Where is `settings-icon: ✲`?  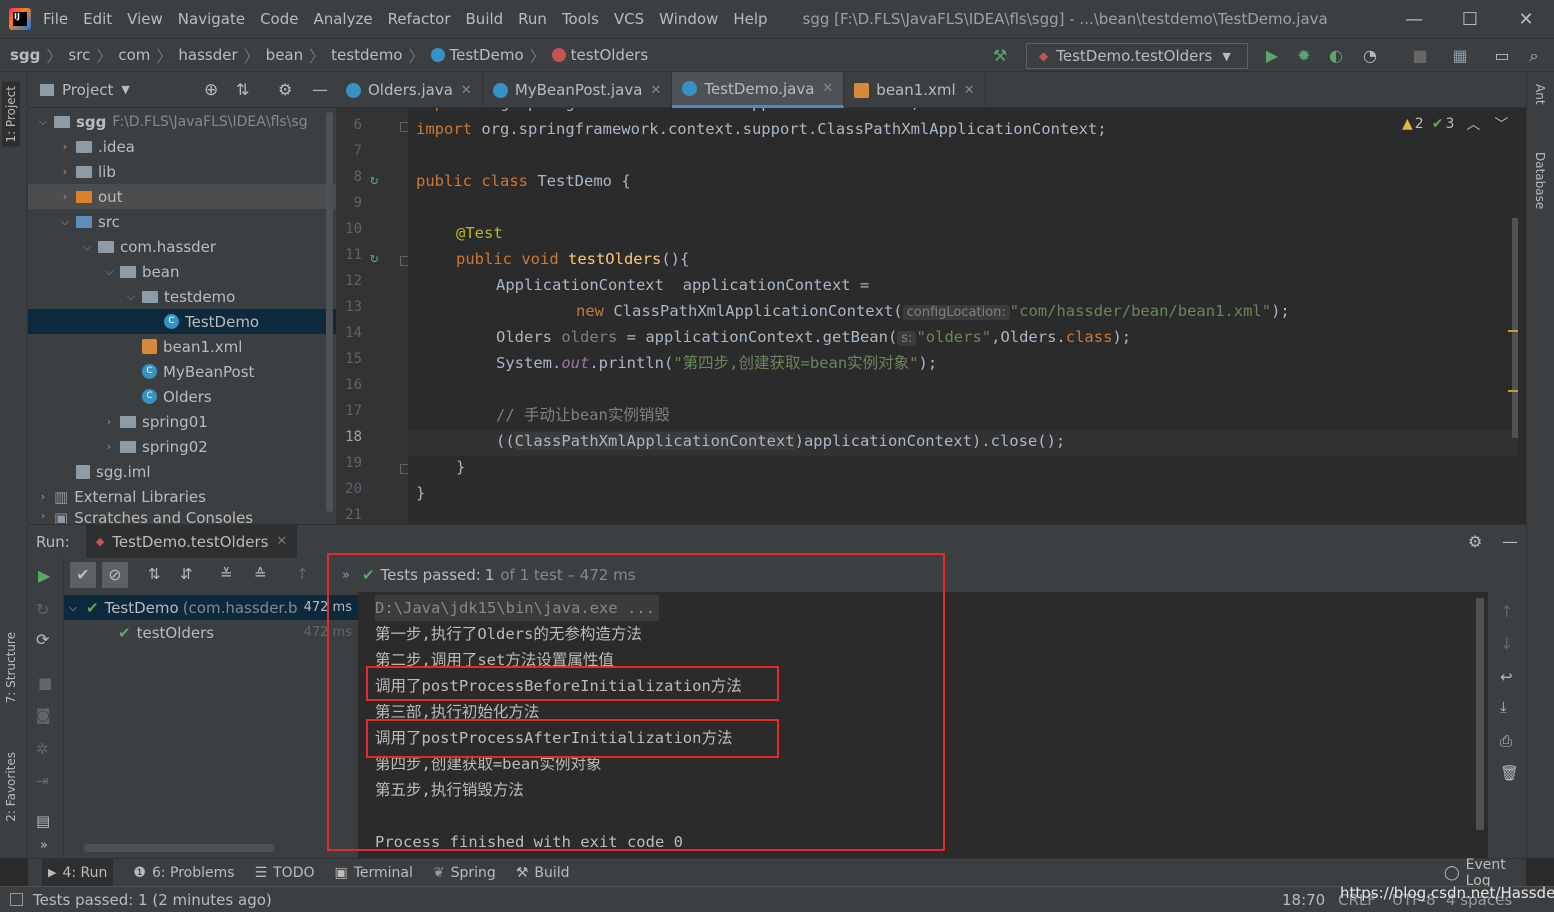
settings-icon: ✲ is located at coordinates (42, 749).